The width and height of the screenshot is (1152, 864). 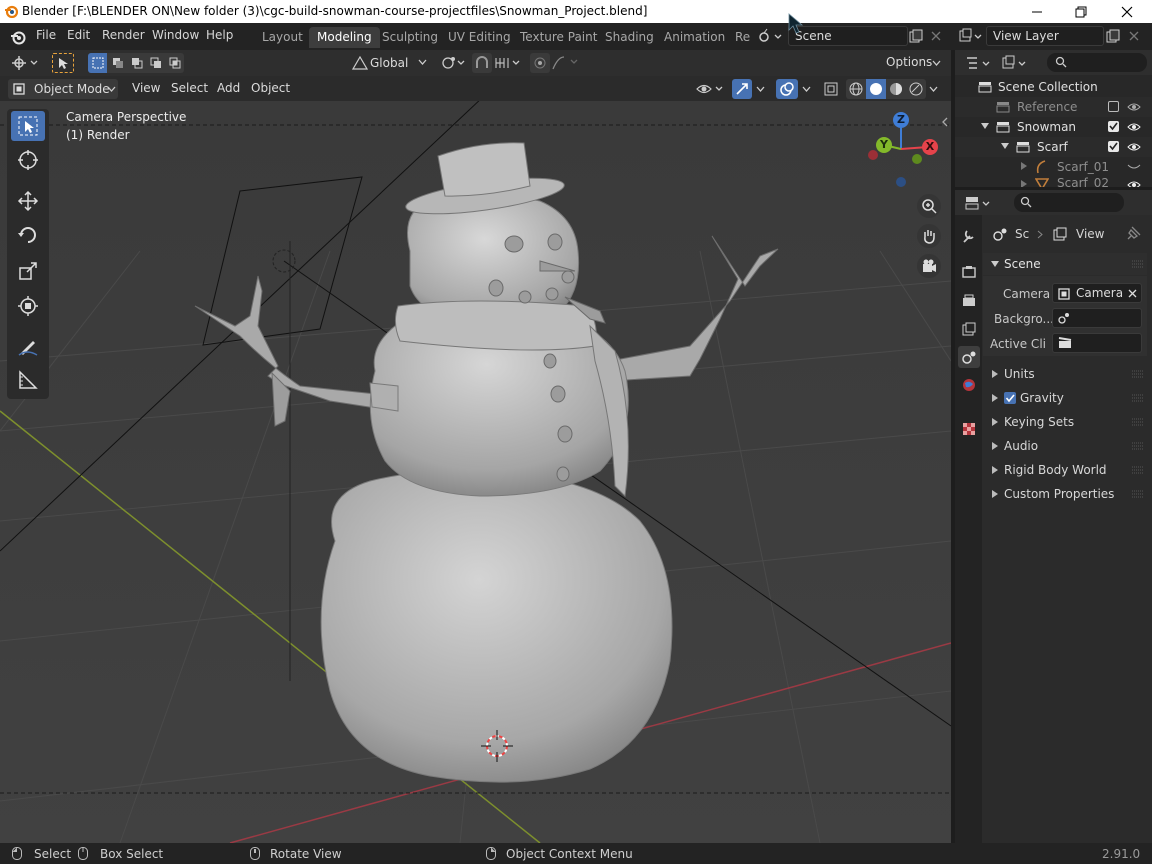 I want to click on gizmo-x-axis: X, so click(x=930, y=147).